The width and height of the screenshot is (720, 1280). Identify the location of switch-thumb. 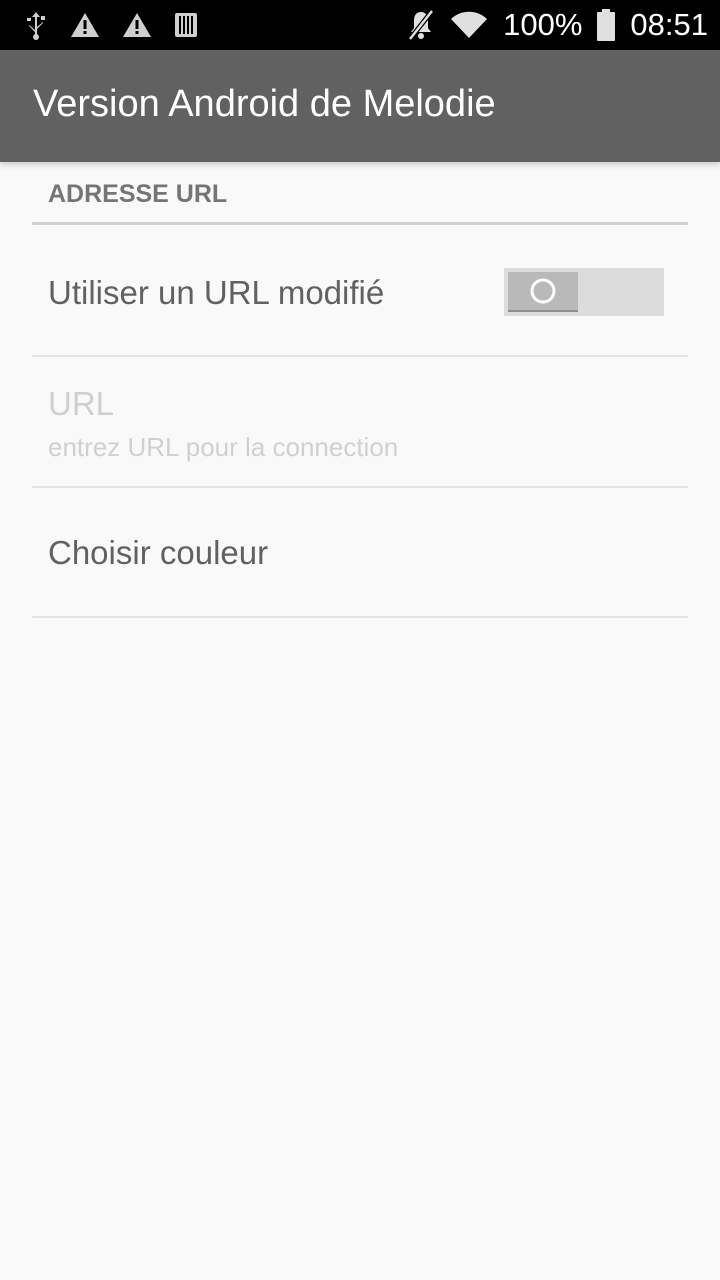
(543, 292).